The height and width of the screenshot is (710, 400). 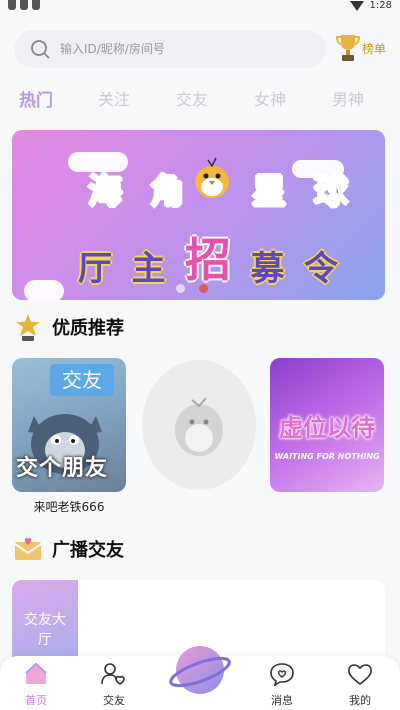 I want to click on room-card-placeholder, so click(x=199, y=425).